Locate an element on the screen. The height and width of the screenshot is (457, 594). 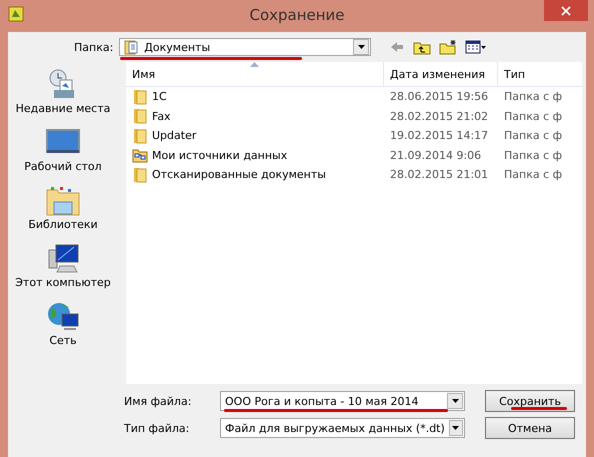
close-button is located at coordinates (566, 10).